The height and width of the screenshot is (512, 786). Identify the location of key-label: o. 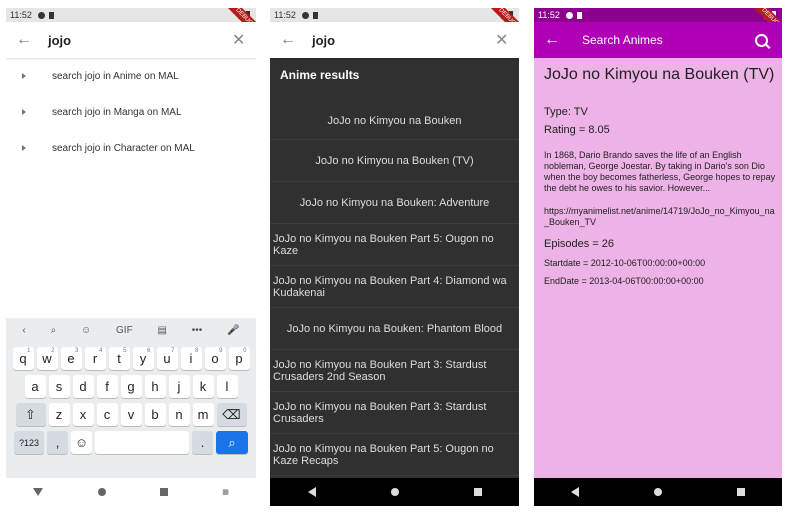
(215, 358).